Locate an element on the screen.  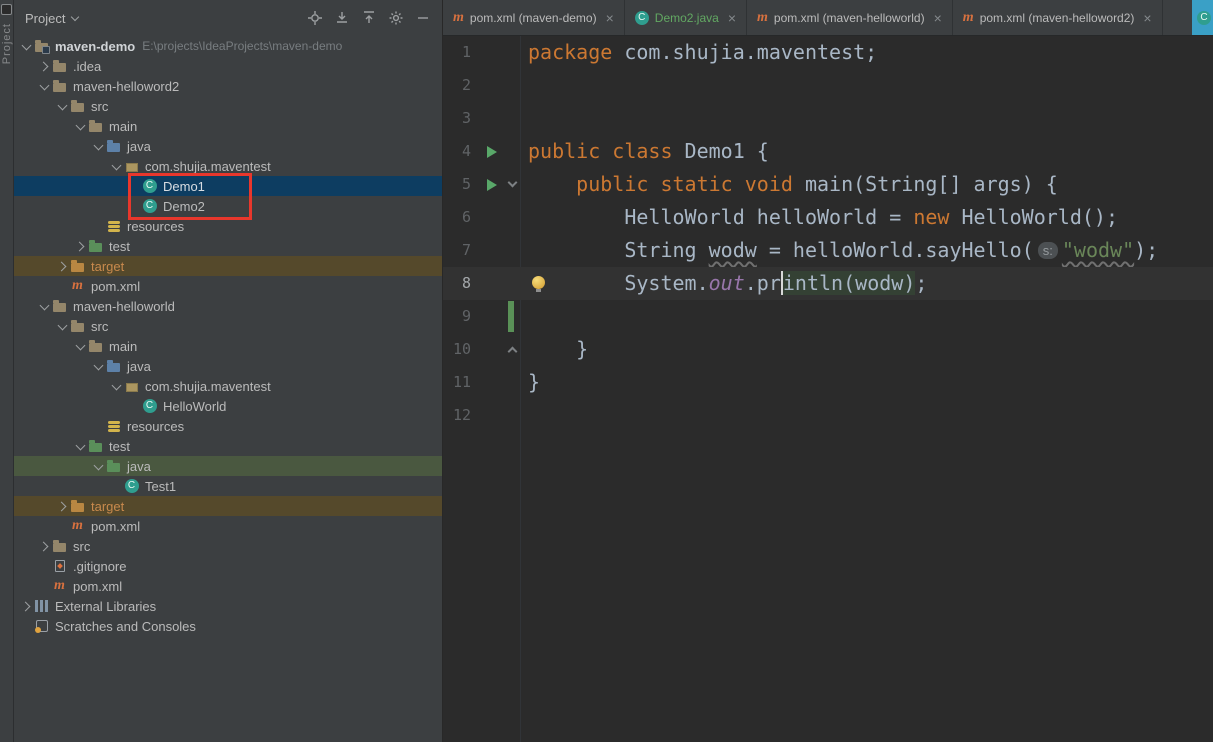
code-line-4: 4 public class Demo1 { is located at coordinates (828, 151).